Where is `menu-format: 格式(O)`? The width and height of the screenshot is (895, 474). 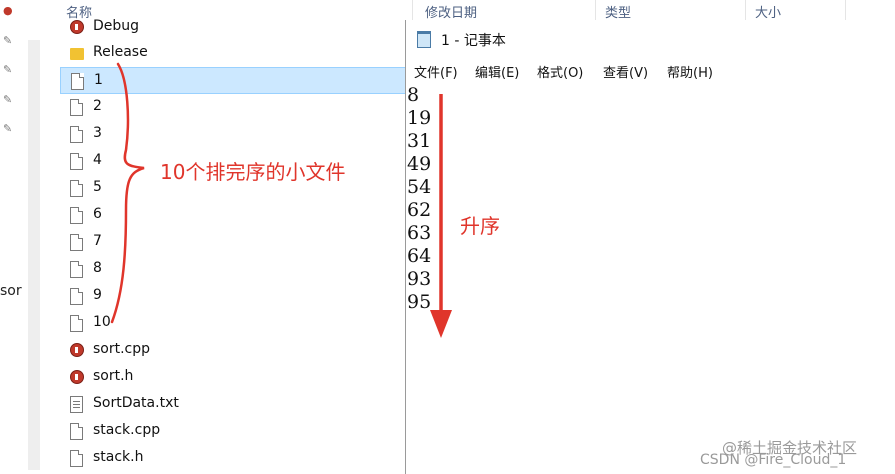 menu-format: 格式(O) is located at coordinates (560, 71).